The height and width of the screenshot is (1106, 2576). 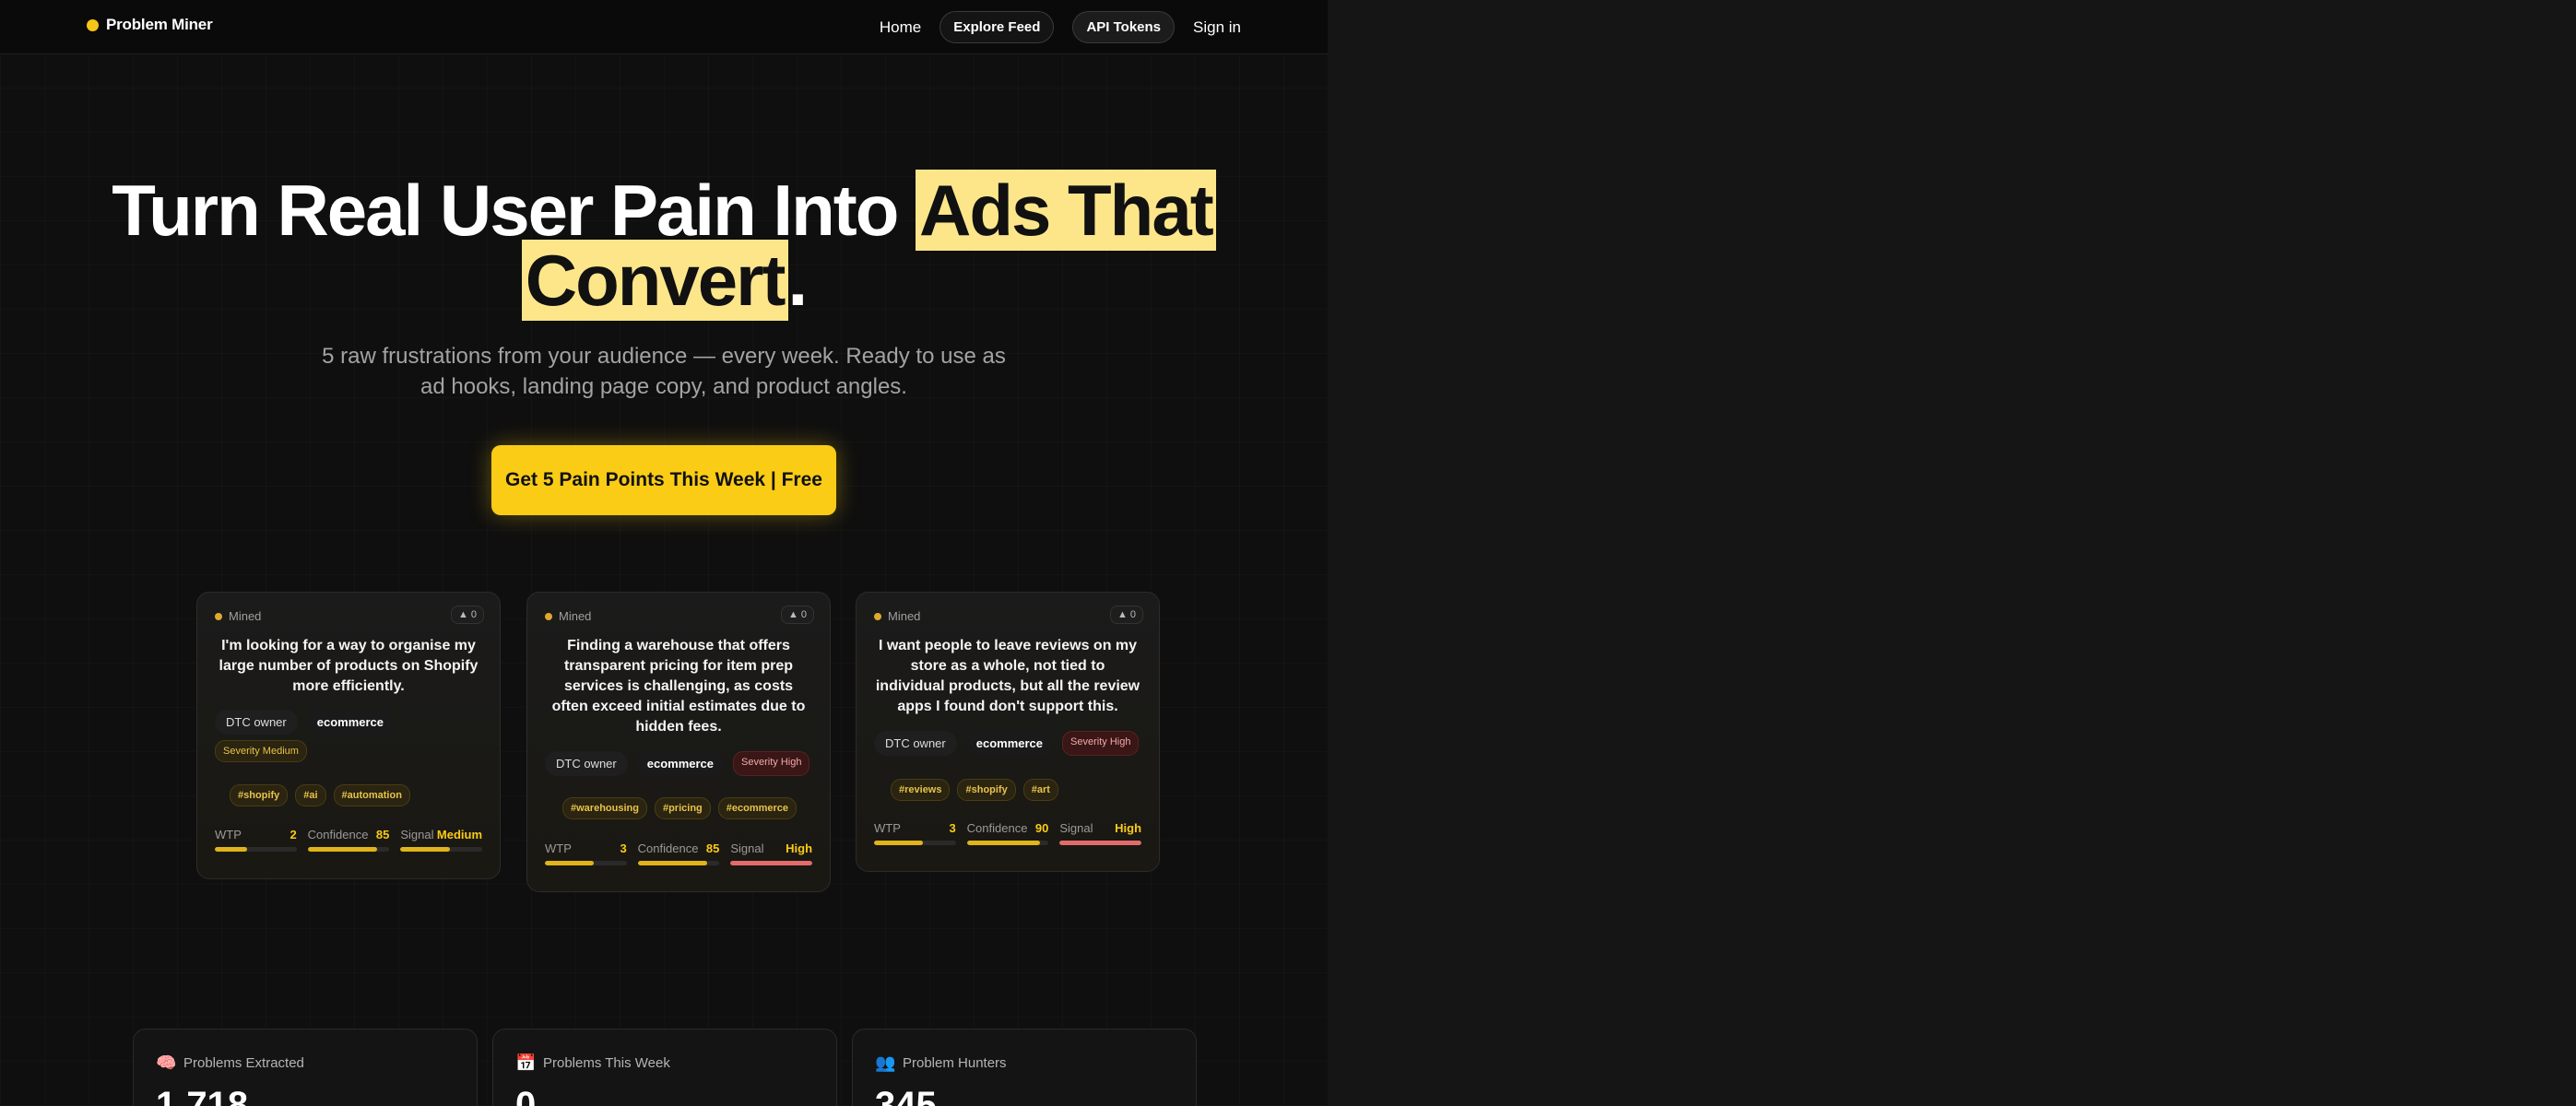 I want to click on tag: #ecommerce, so click(x=757, y=808).